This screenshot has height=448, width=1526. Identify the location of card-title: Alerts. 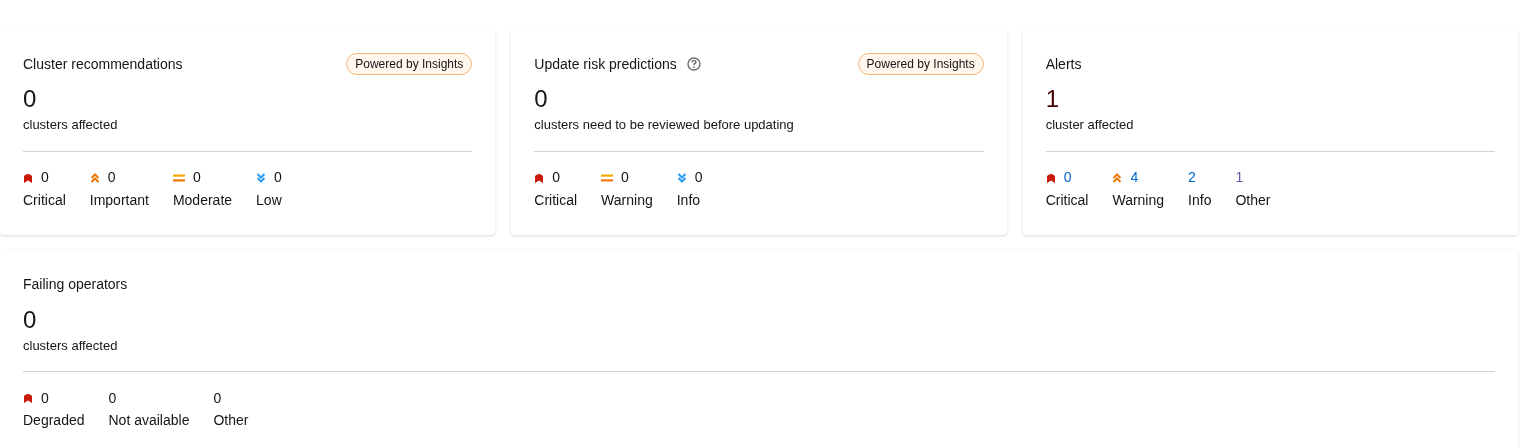
(1063, 64).